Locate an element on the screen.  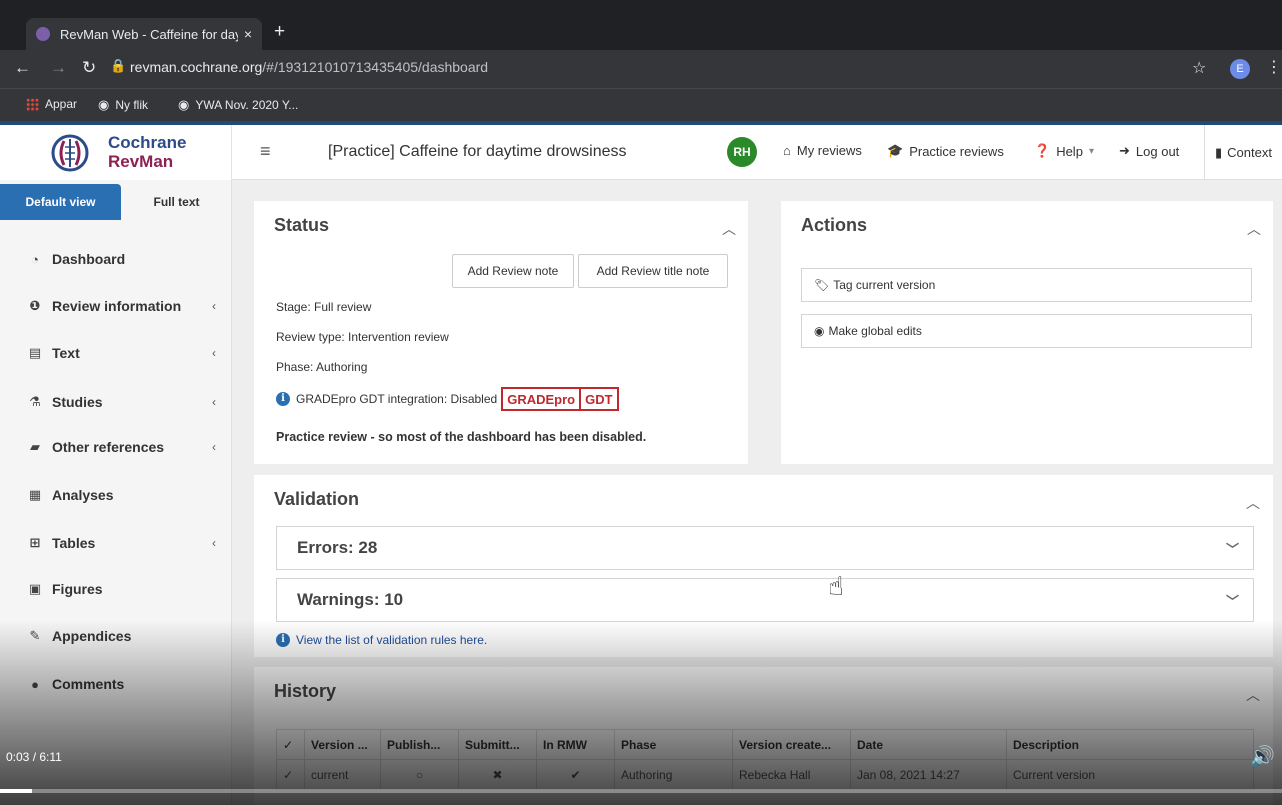
gradepro-badge-right: GDT is located at coordinates (599, 399).